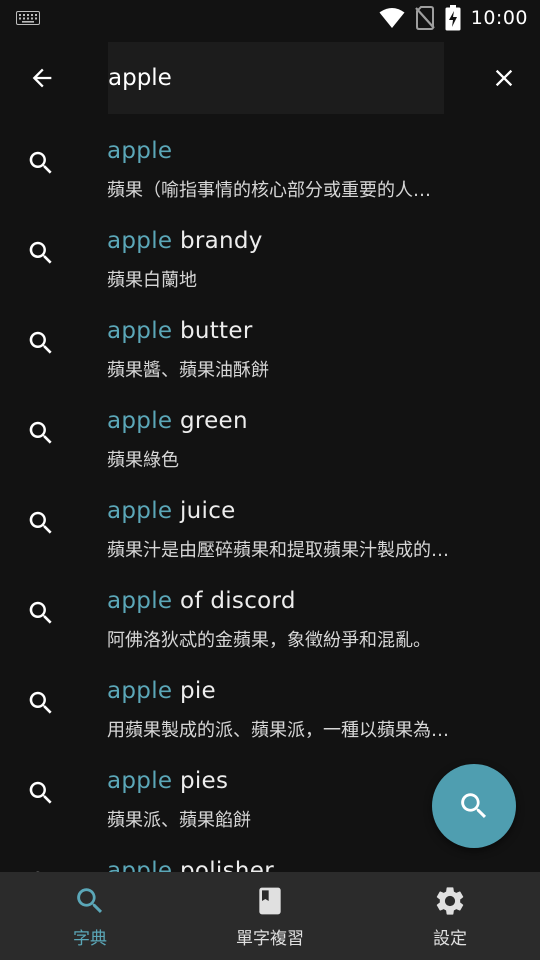  I want to click on nav-label: 字典, so click(90, 939).